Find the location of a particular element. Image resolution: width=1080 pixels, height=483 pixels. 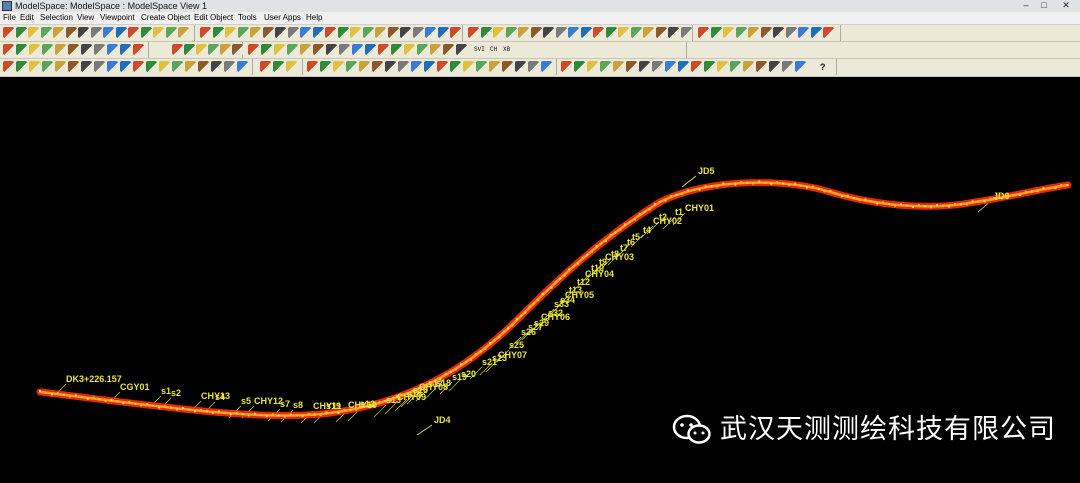

station-label: CHY07 is located at coordinates (512, 355).